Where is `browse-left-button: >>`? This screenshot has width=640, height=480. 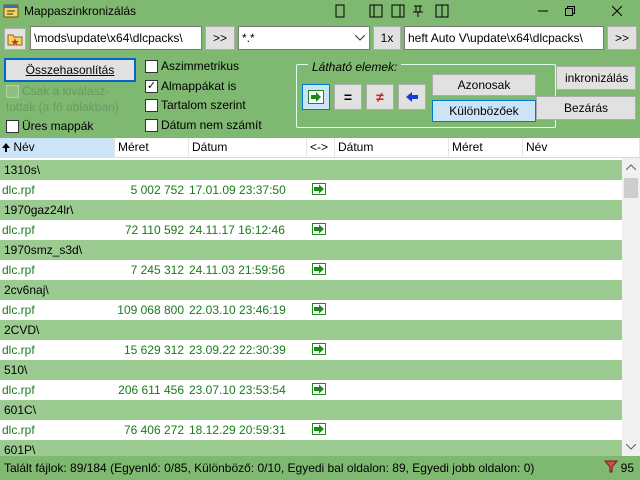 browse-left-button: >> is located at coordinates (220, 38).